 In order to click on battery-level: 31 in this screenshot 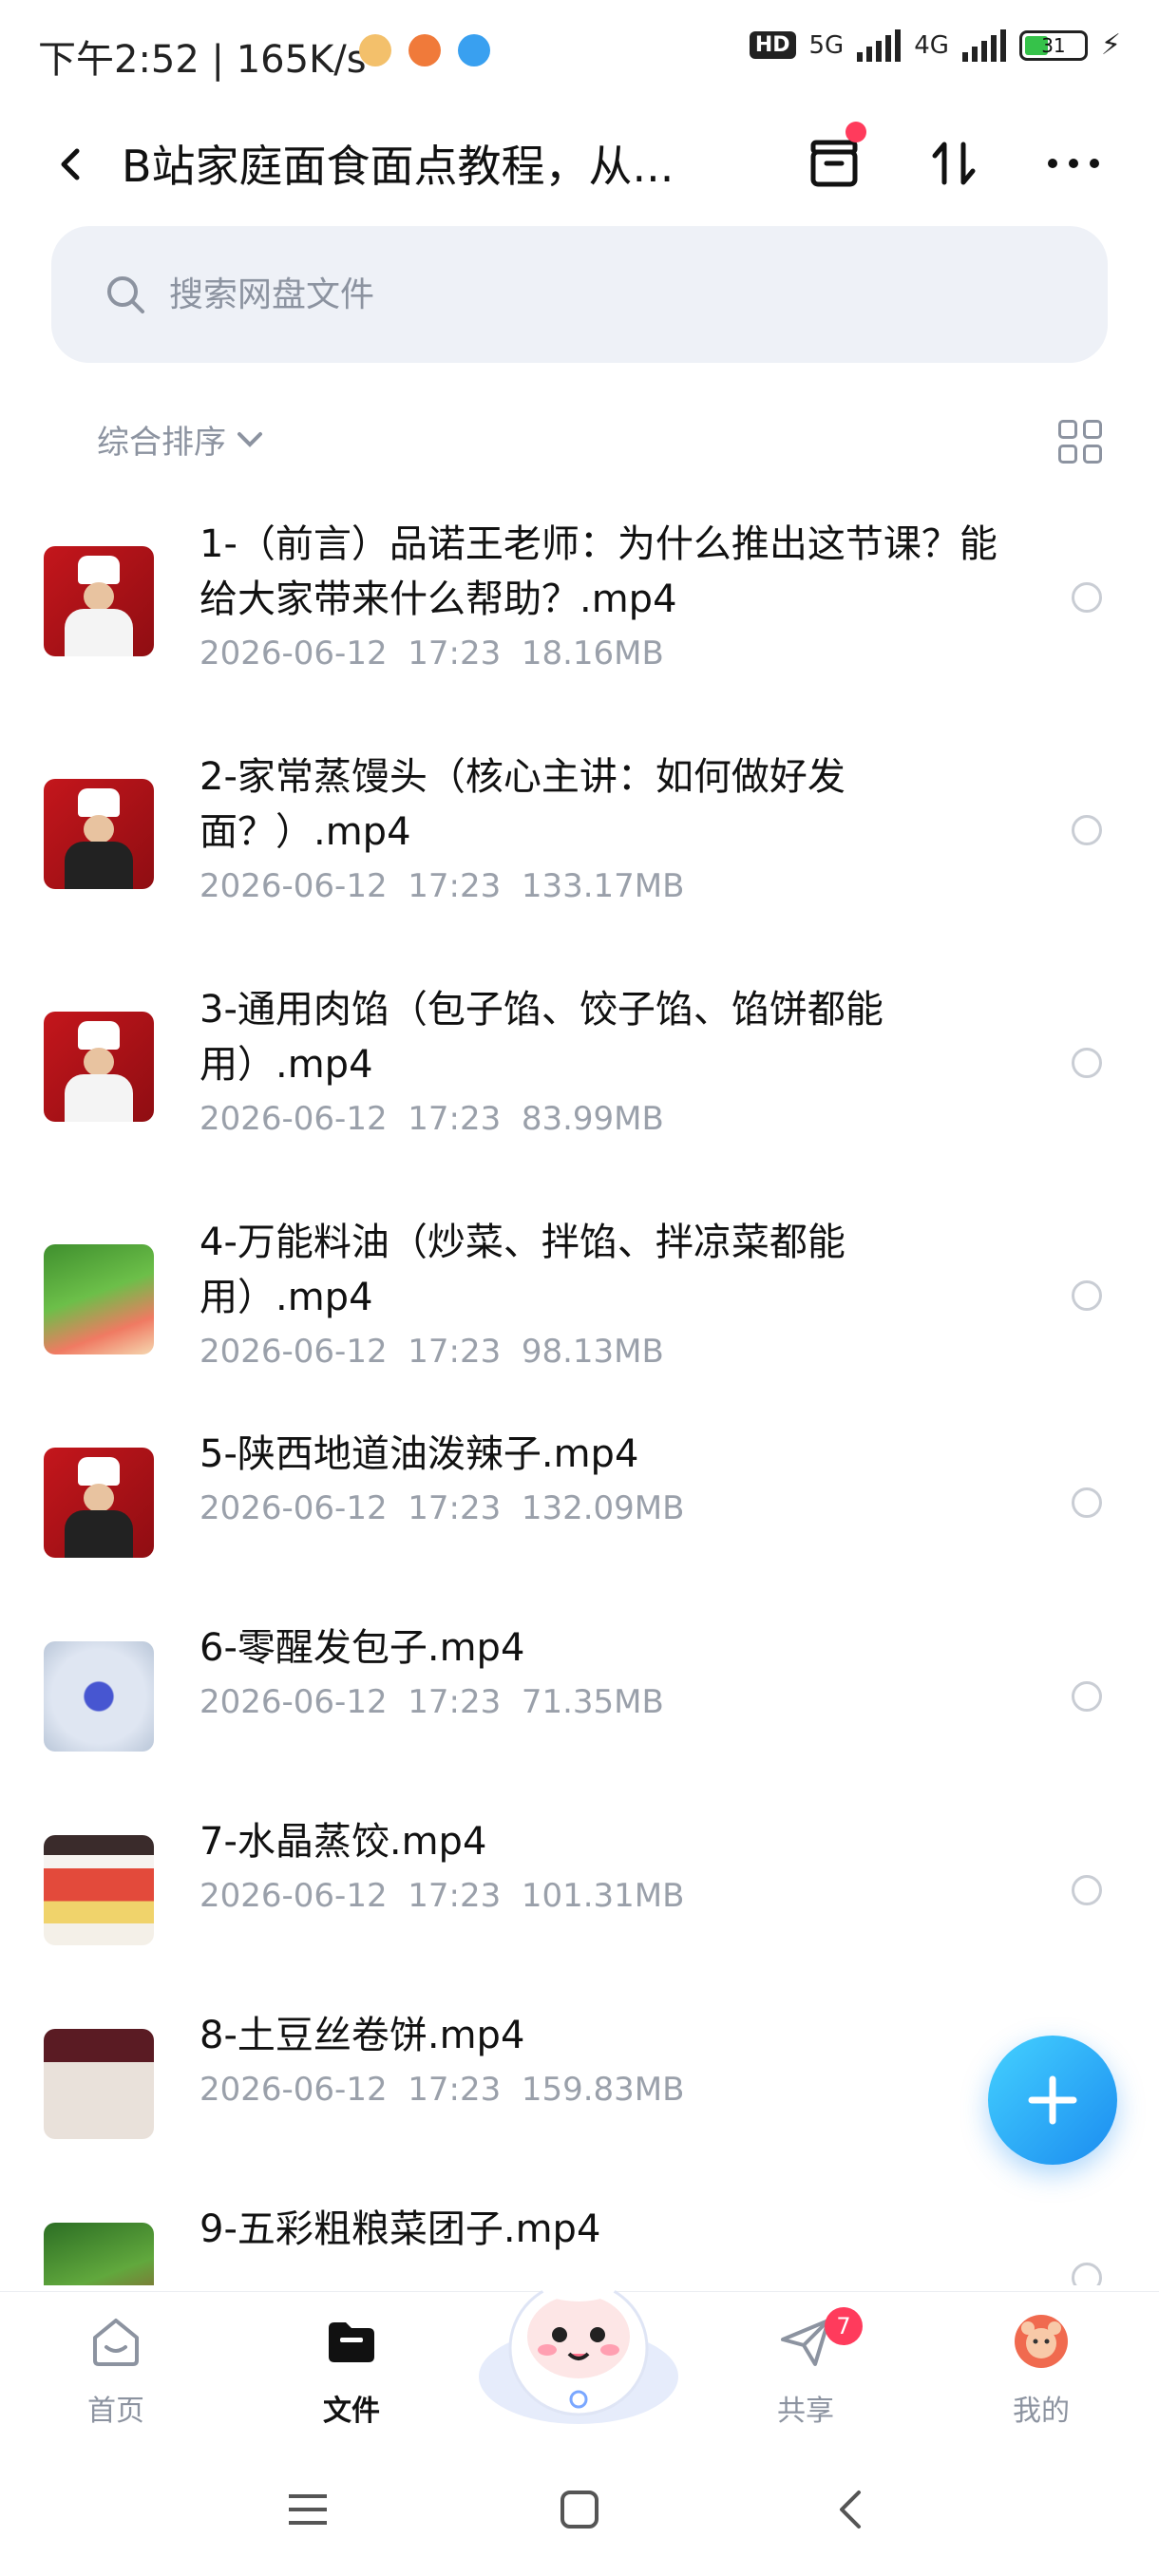, I will do `click(1053, 45)`.